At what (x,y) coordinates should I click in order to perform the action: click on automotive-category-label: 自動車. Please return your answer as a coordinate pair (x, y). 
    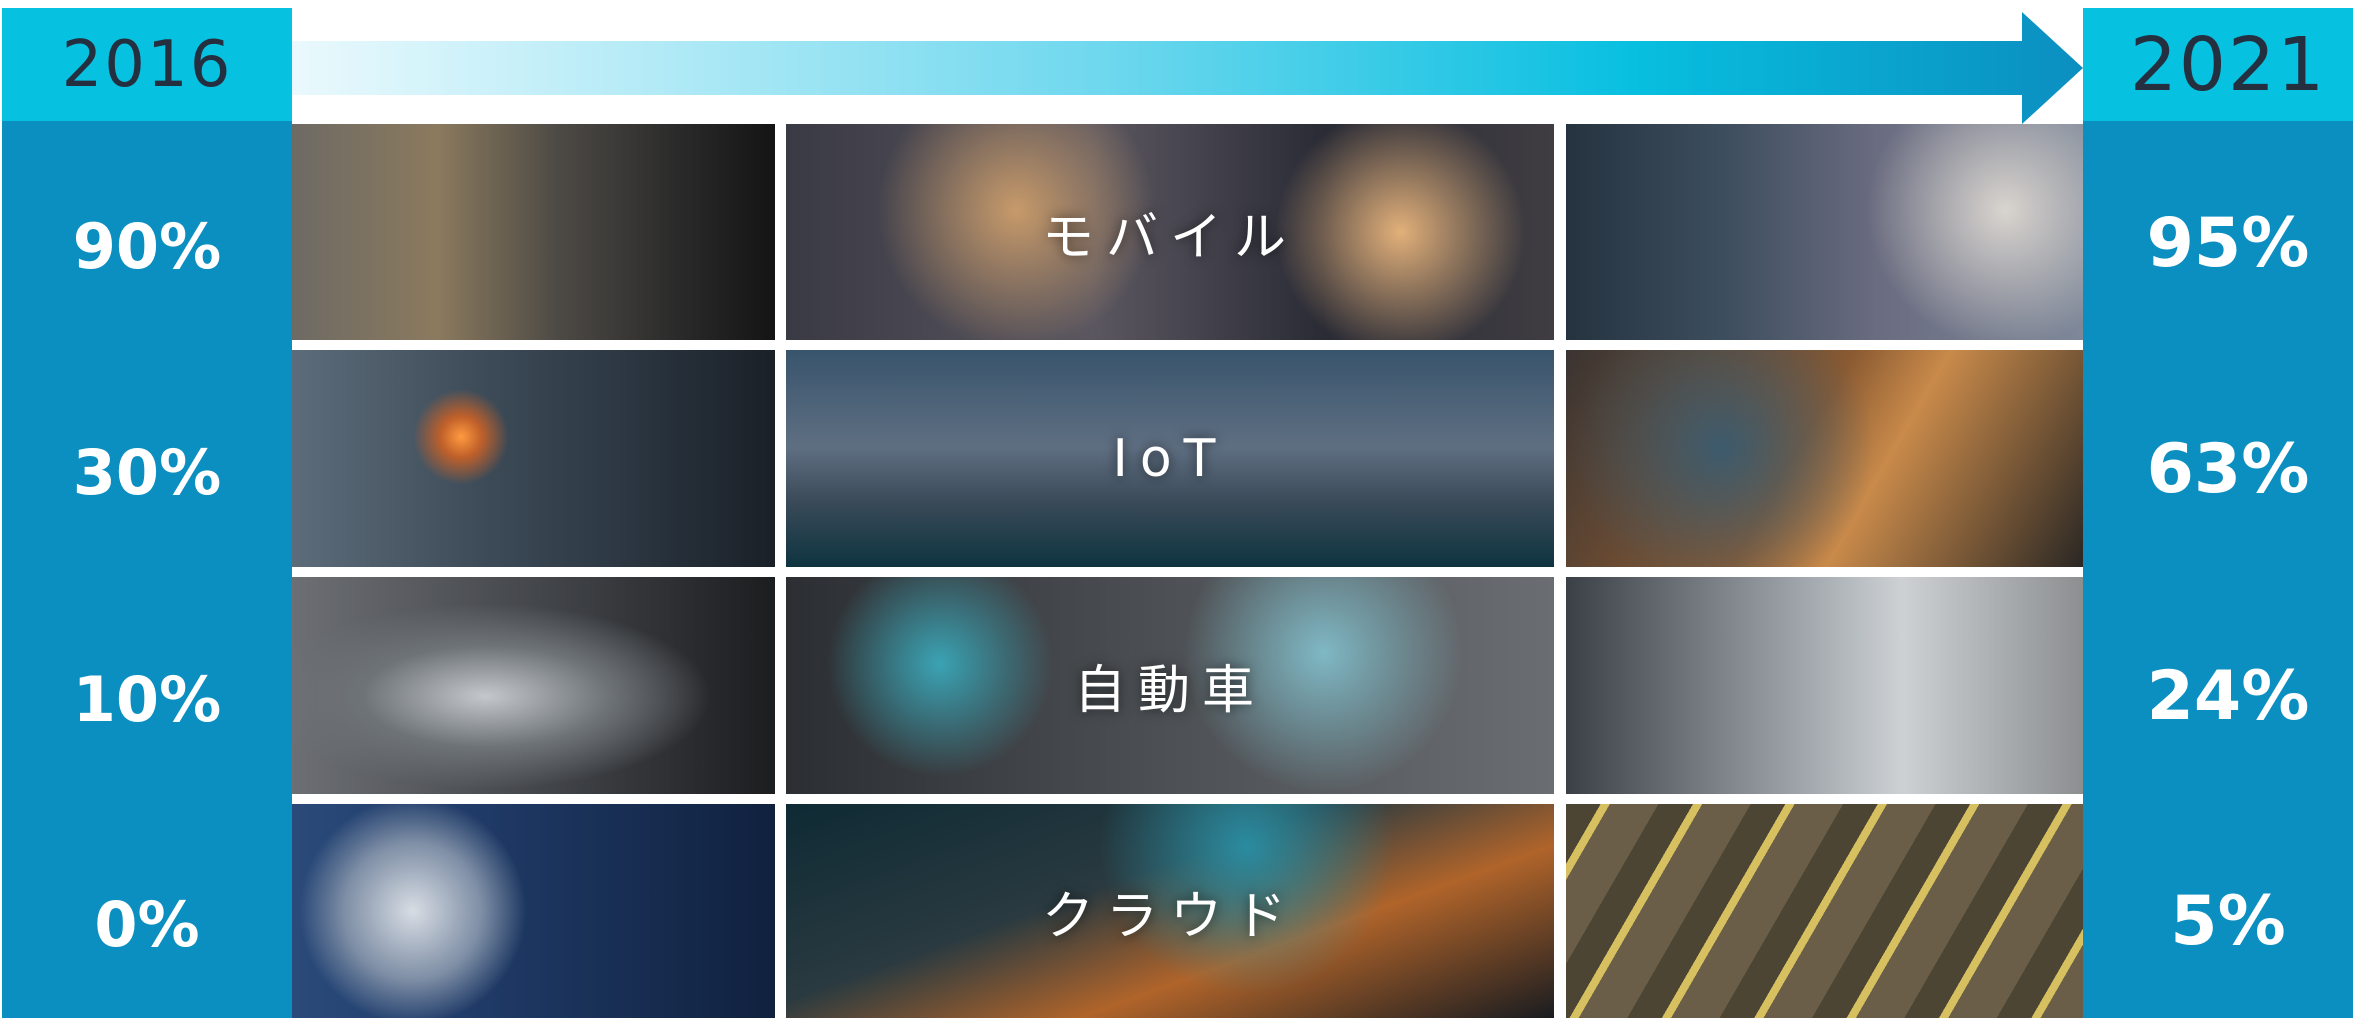
    Looking at the image, I should click on (1169, 691).